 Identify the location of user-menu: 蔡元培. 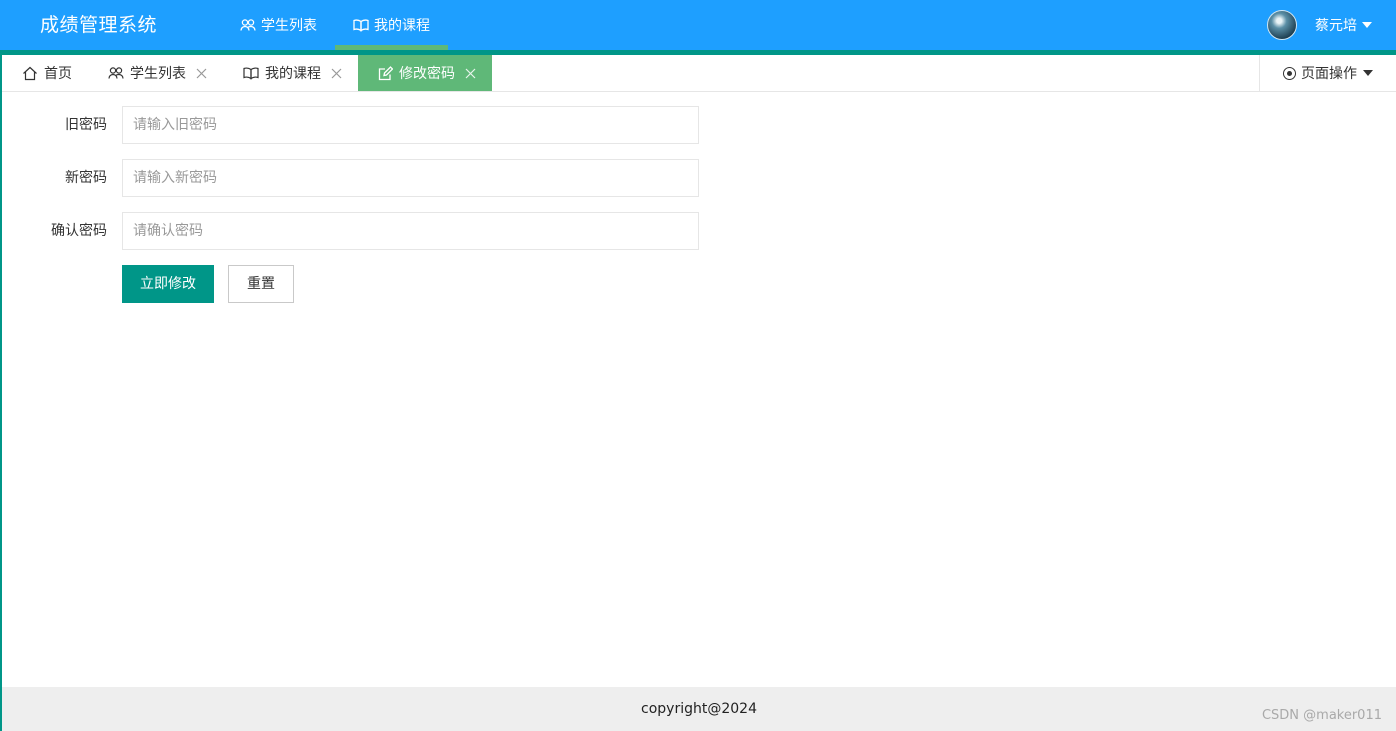
(1319, 25).